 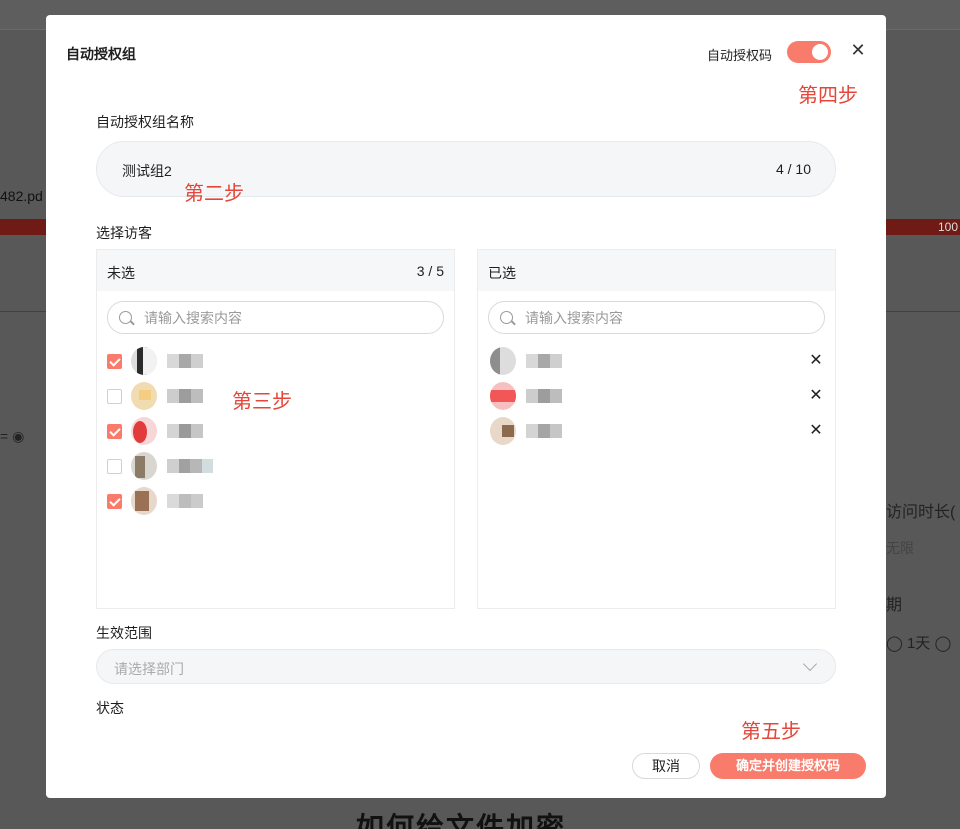 I want to click on unselected-panel-count: 3 / 5, so click(x=430, y=271).